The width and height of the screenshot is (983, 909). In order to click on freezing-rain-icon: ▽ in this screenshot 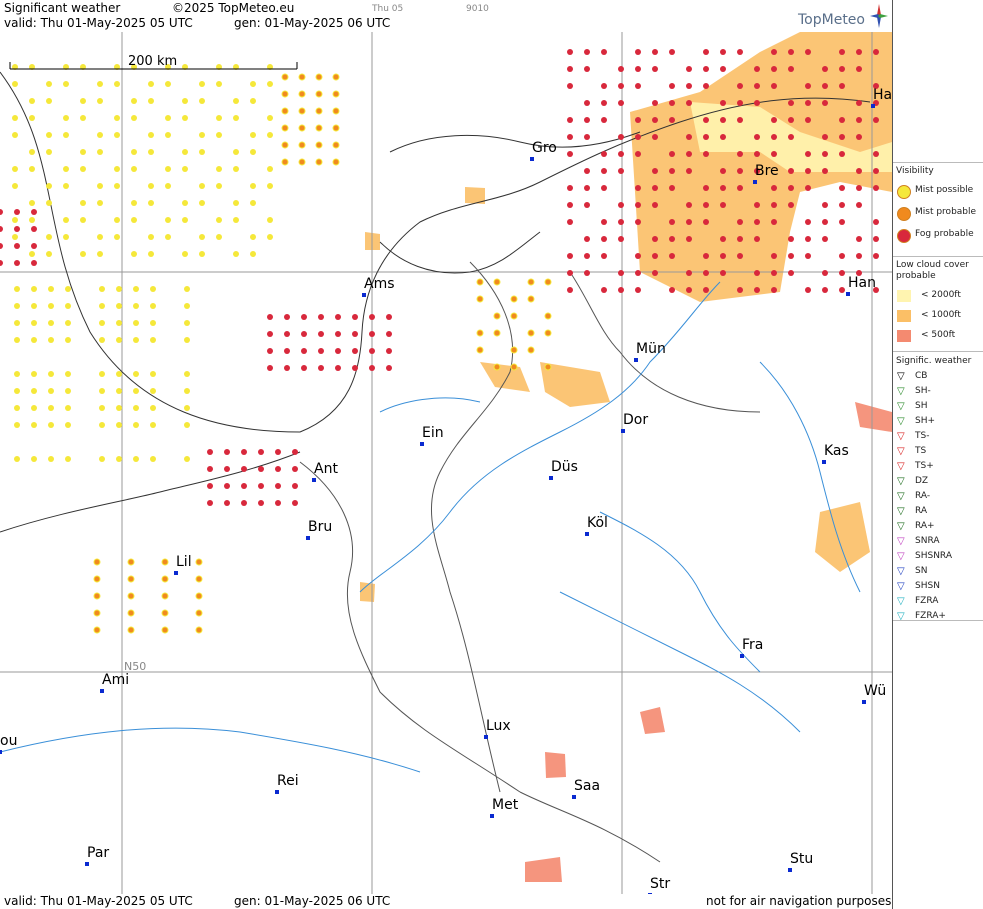, I will do `click(901, 601)`.